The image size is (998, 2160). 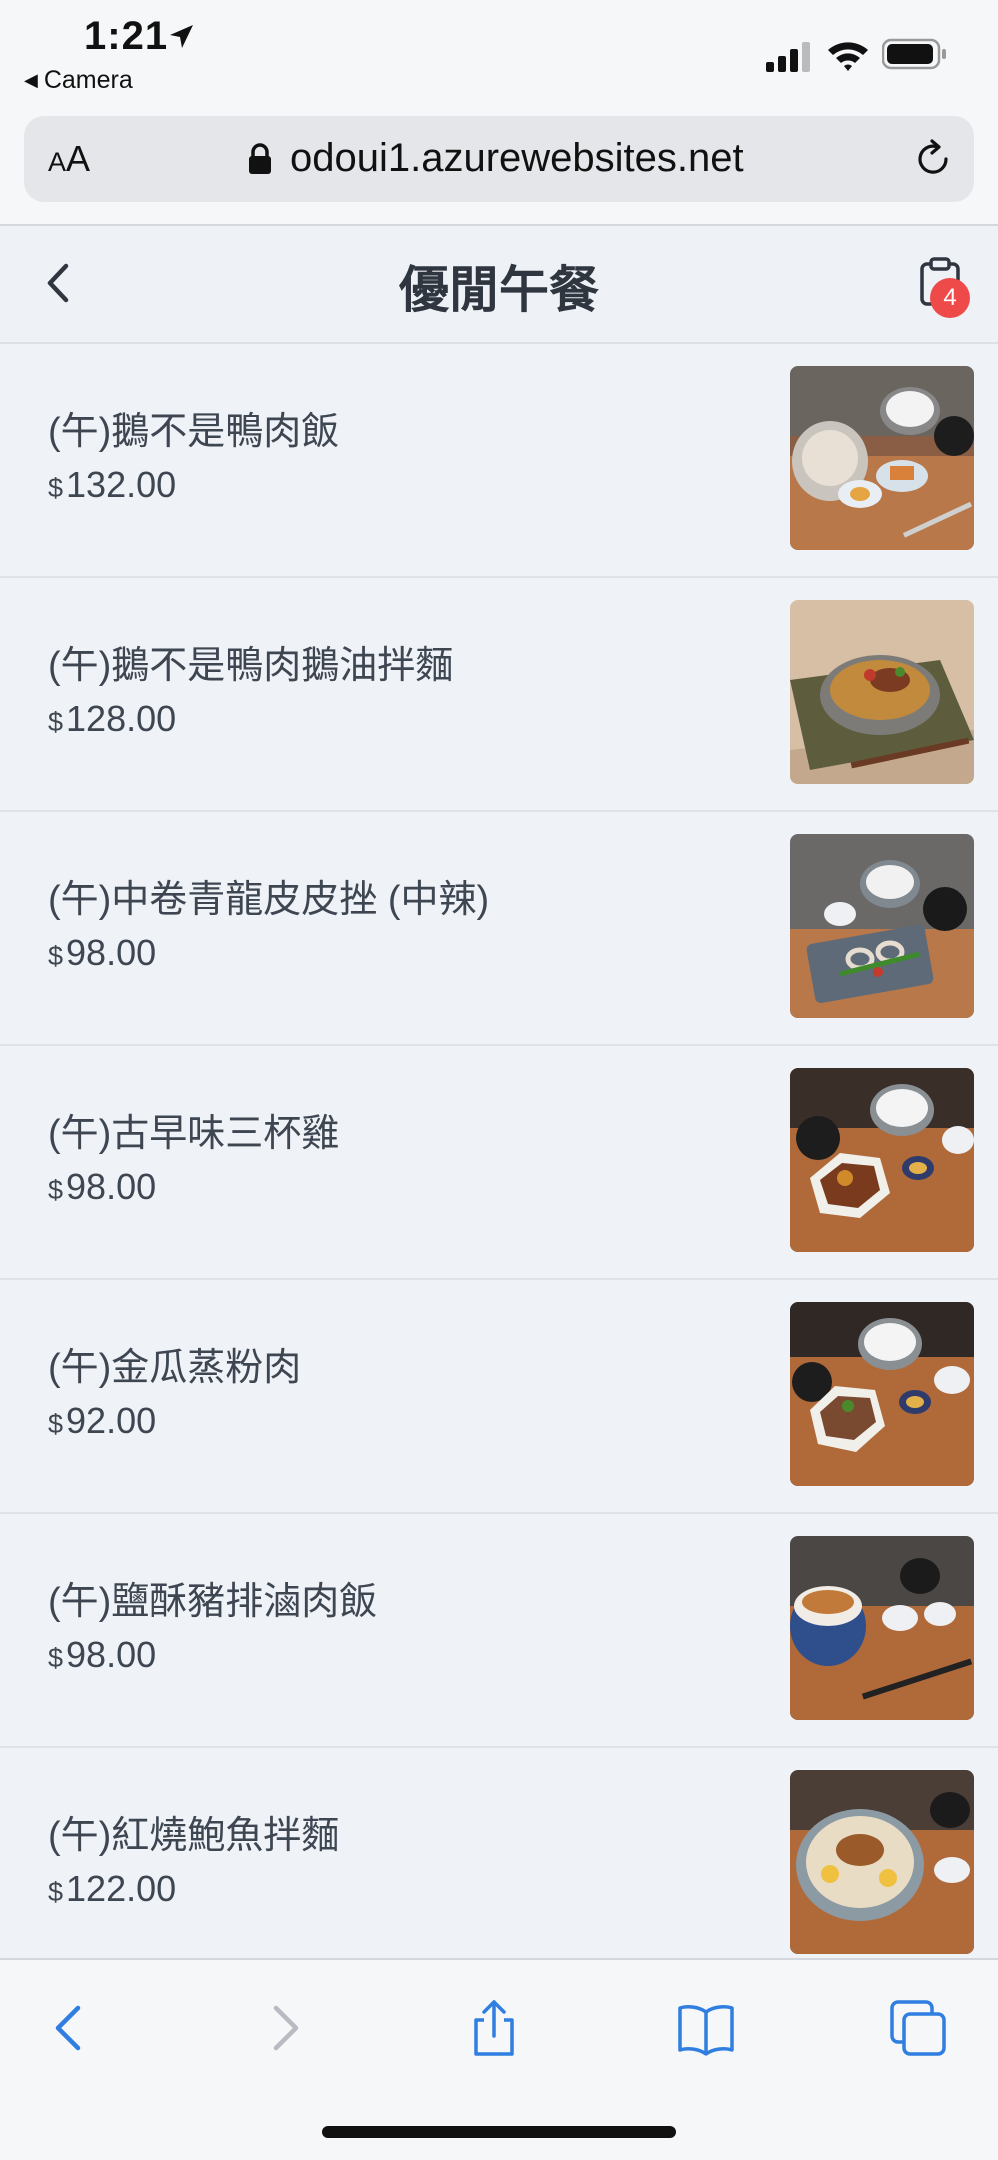 I want to click on item-price-value: 132.00, so click(x=121, y=484).